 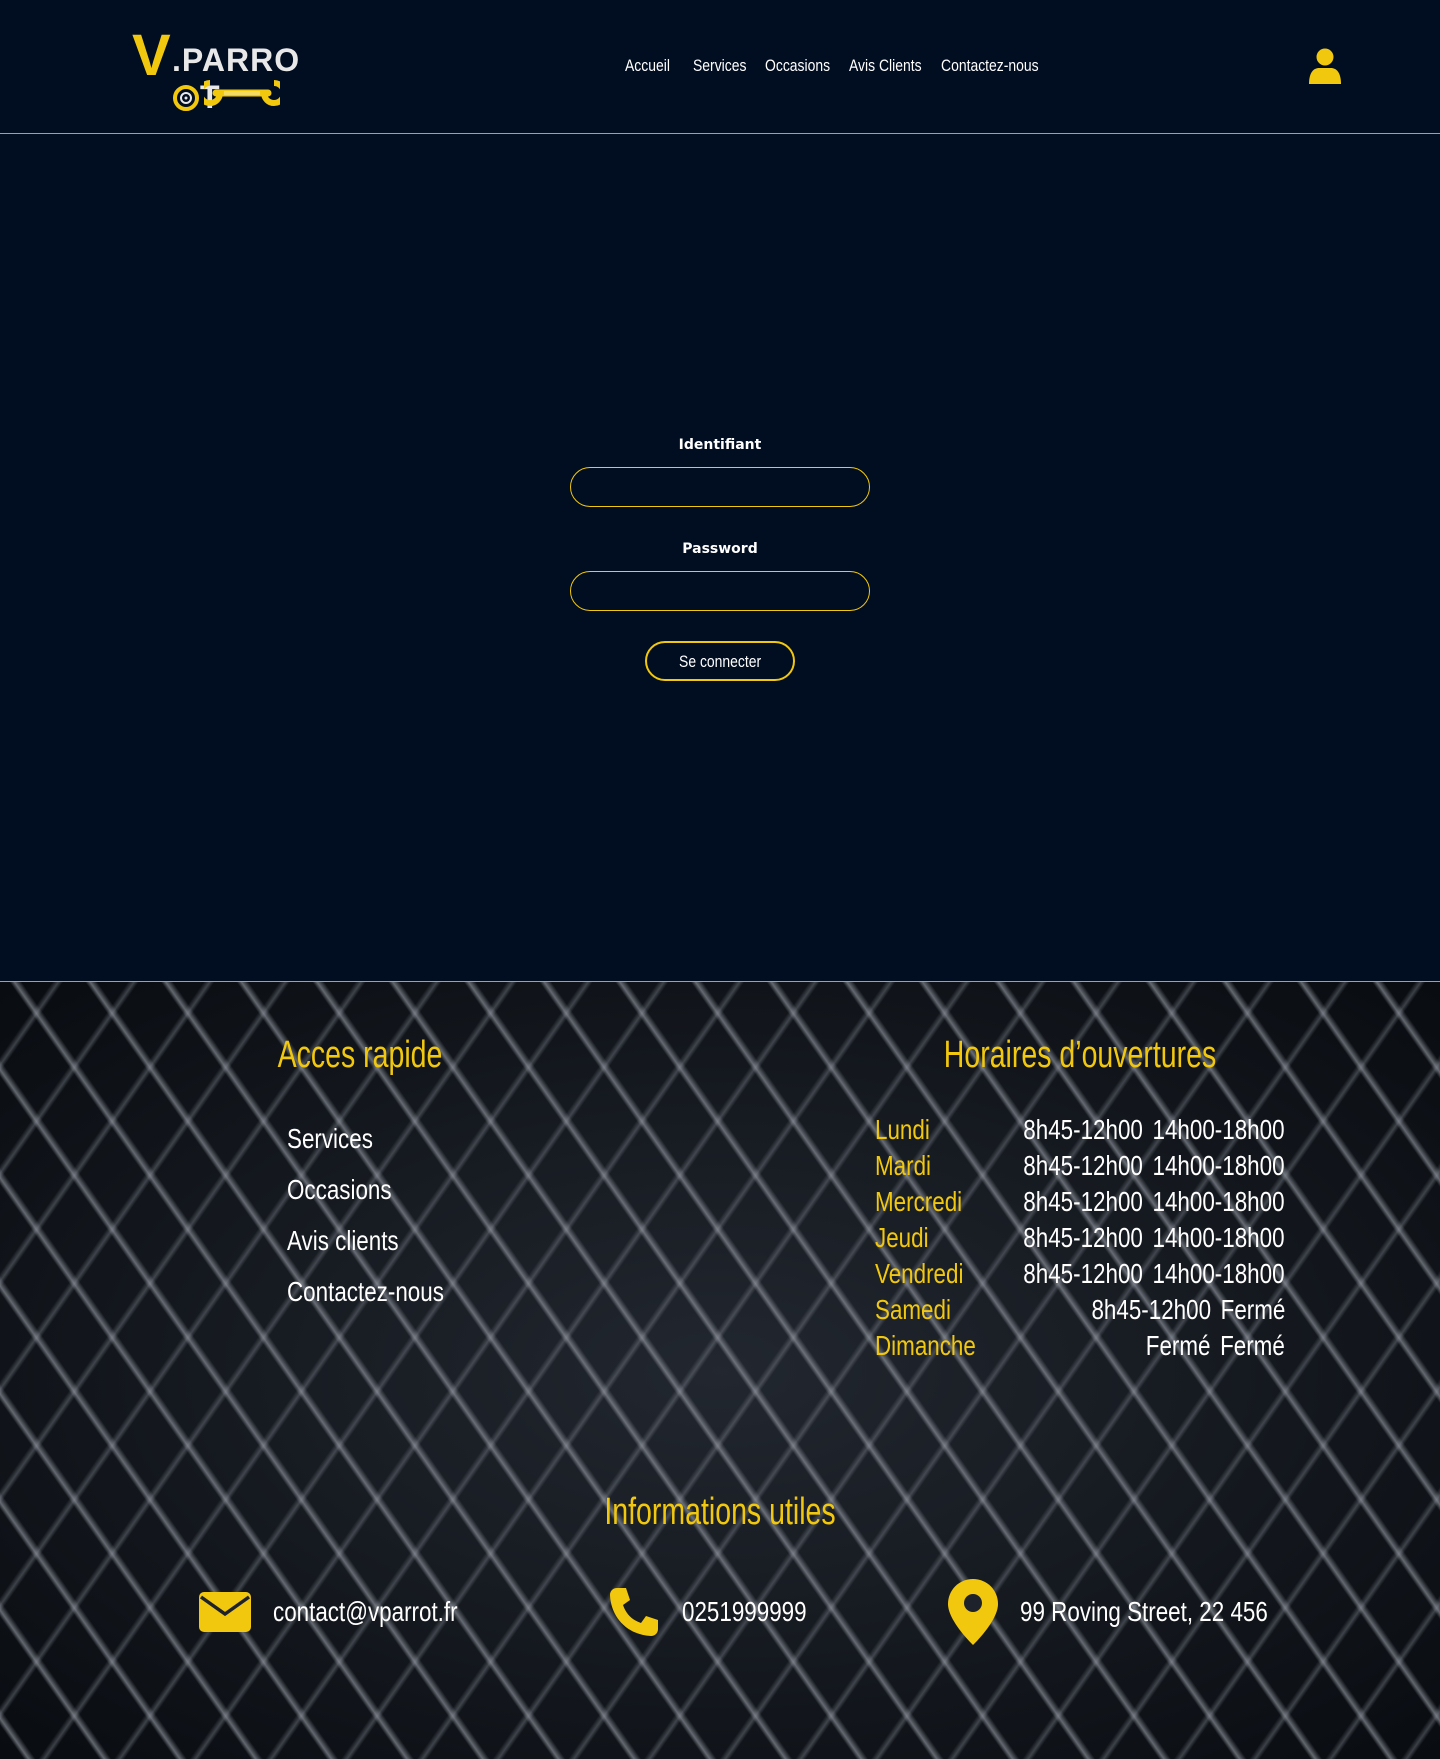 What do you see at coordinates (1325, 67) in the screenshot?
I see `user-icon` at bounding box center [1325, 67].